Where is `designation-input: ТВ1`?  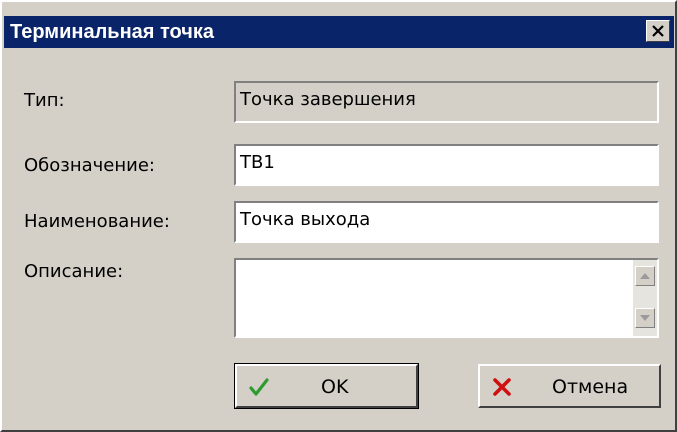 designation-input: ТВ1 is located at coordinates (446, 165).